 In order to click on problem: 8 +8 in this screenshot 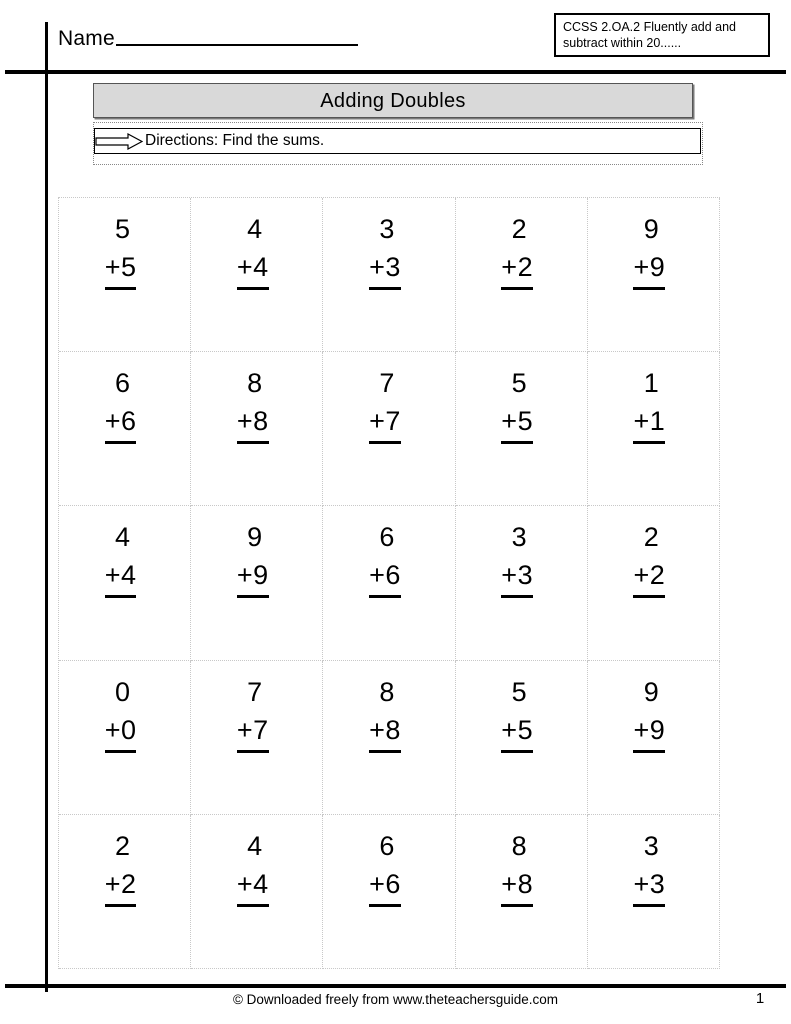, I will do `click(521, 867)`.